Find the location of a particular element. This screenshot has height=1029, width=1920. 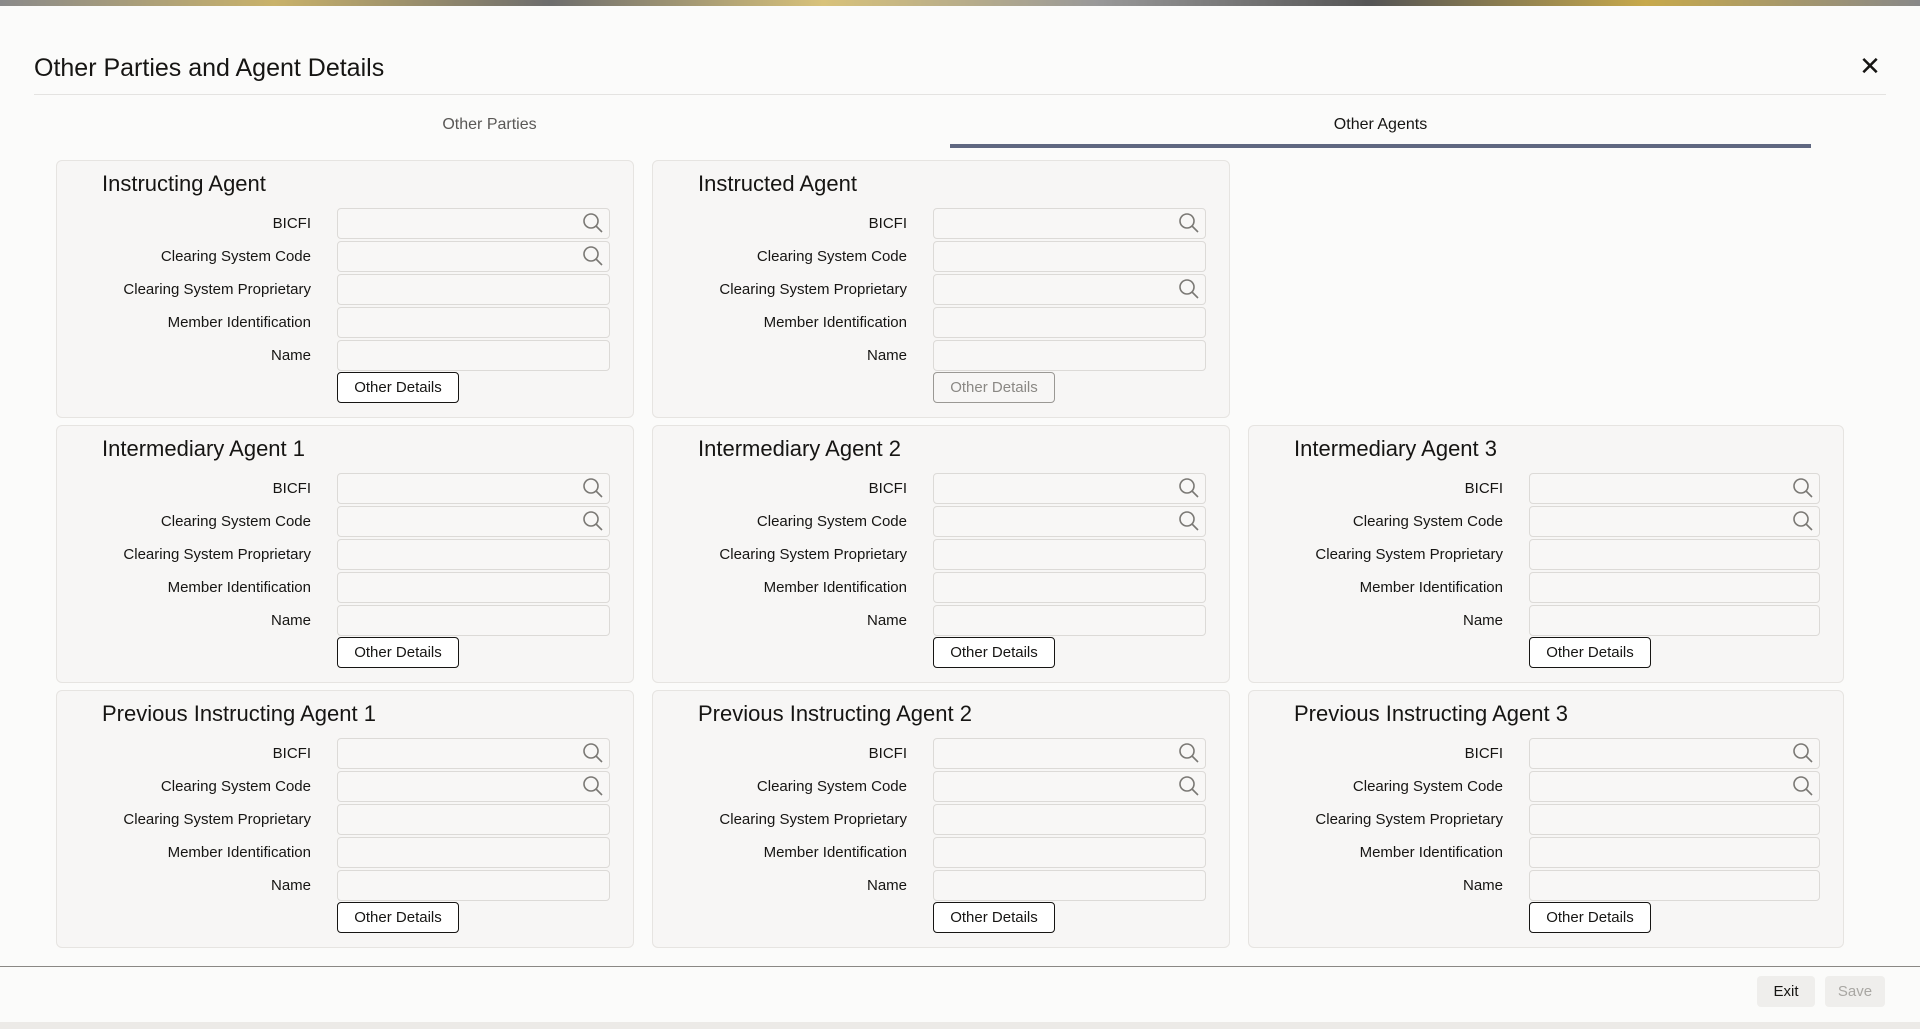

panel-title: Instructed Agent is located at coordinates (777, 183).